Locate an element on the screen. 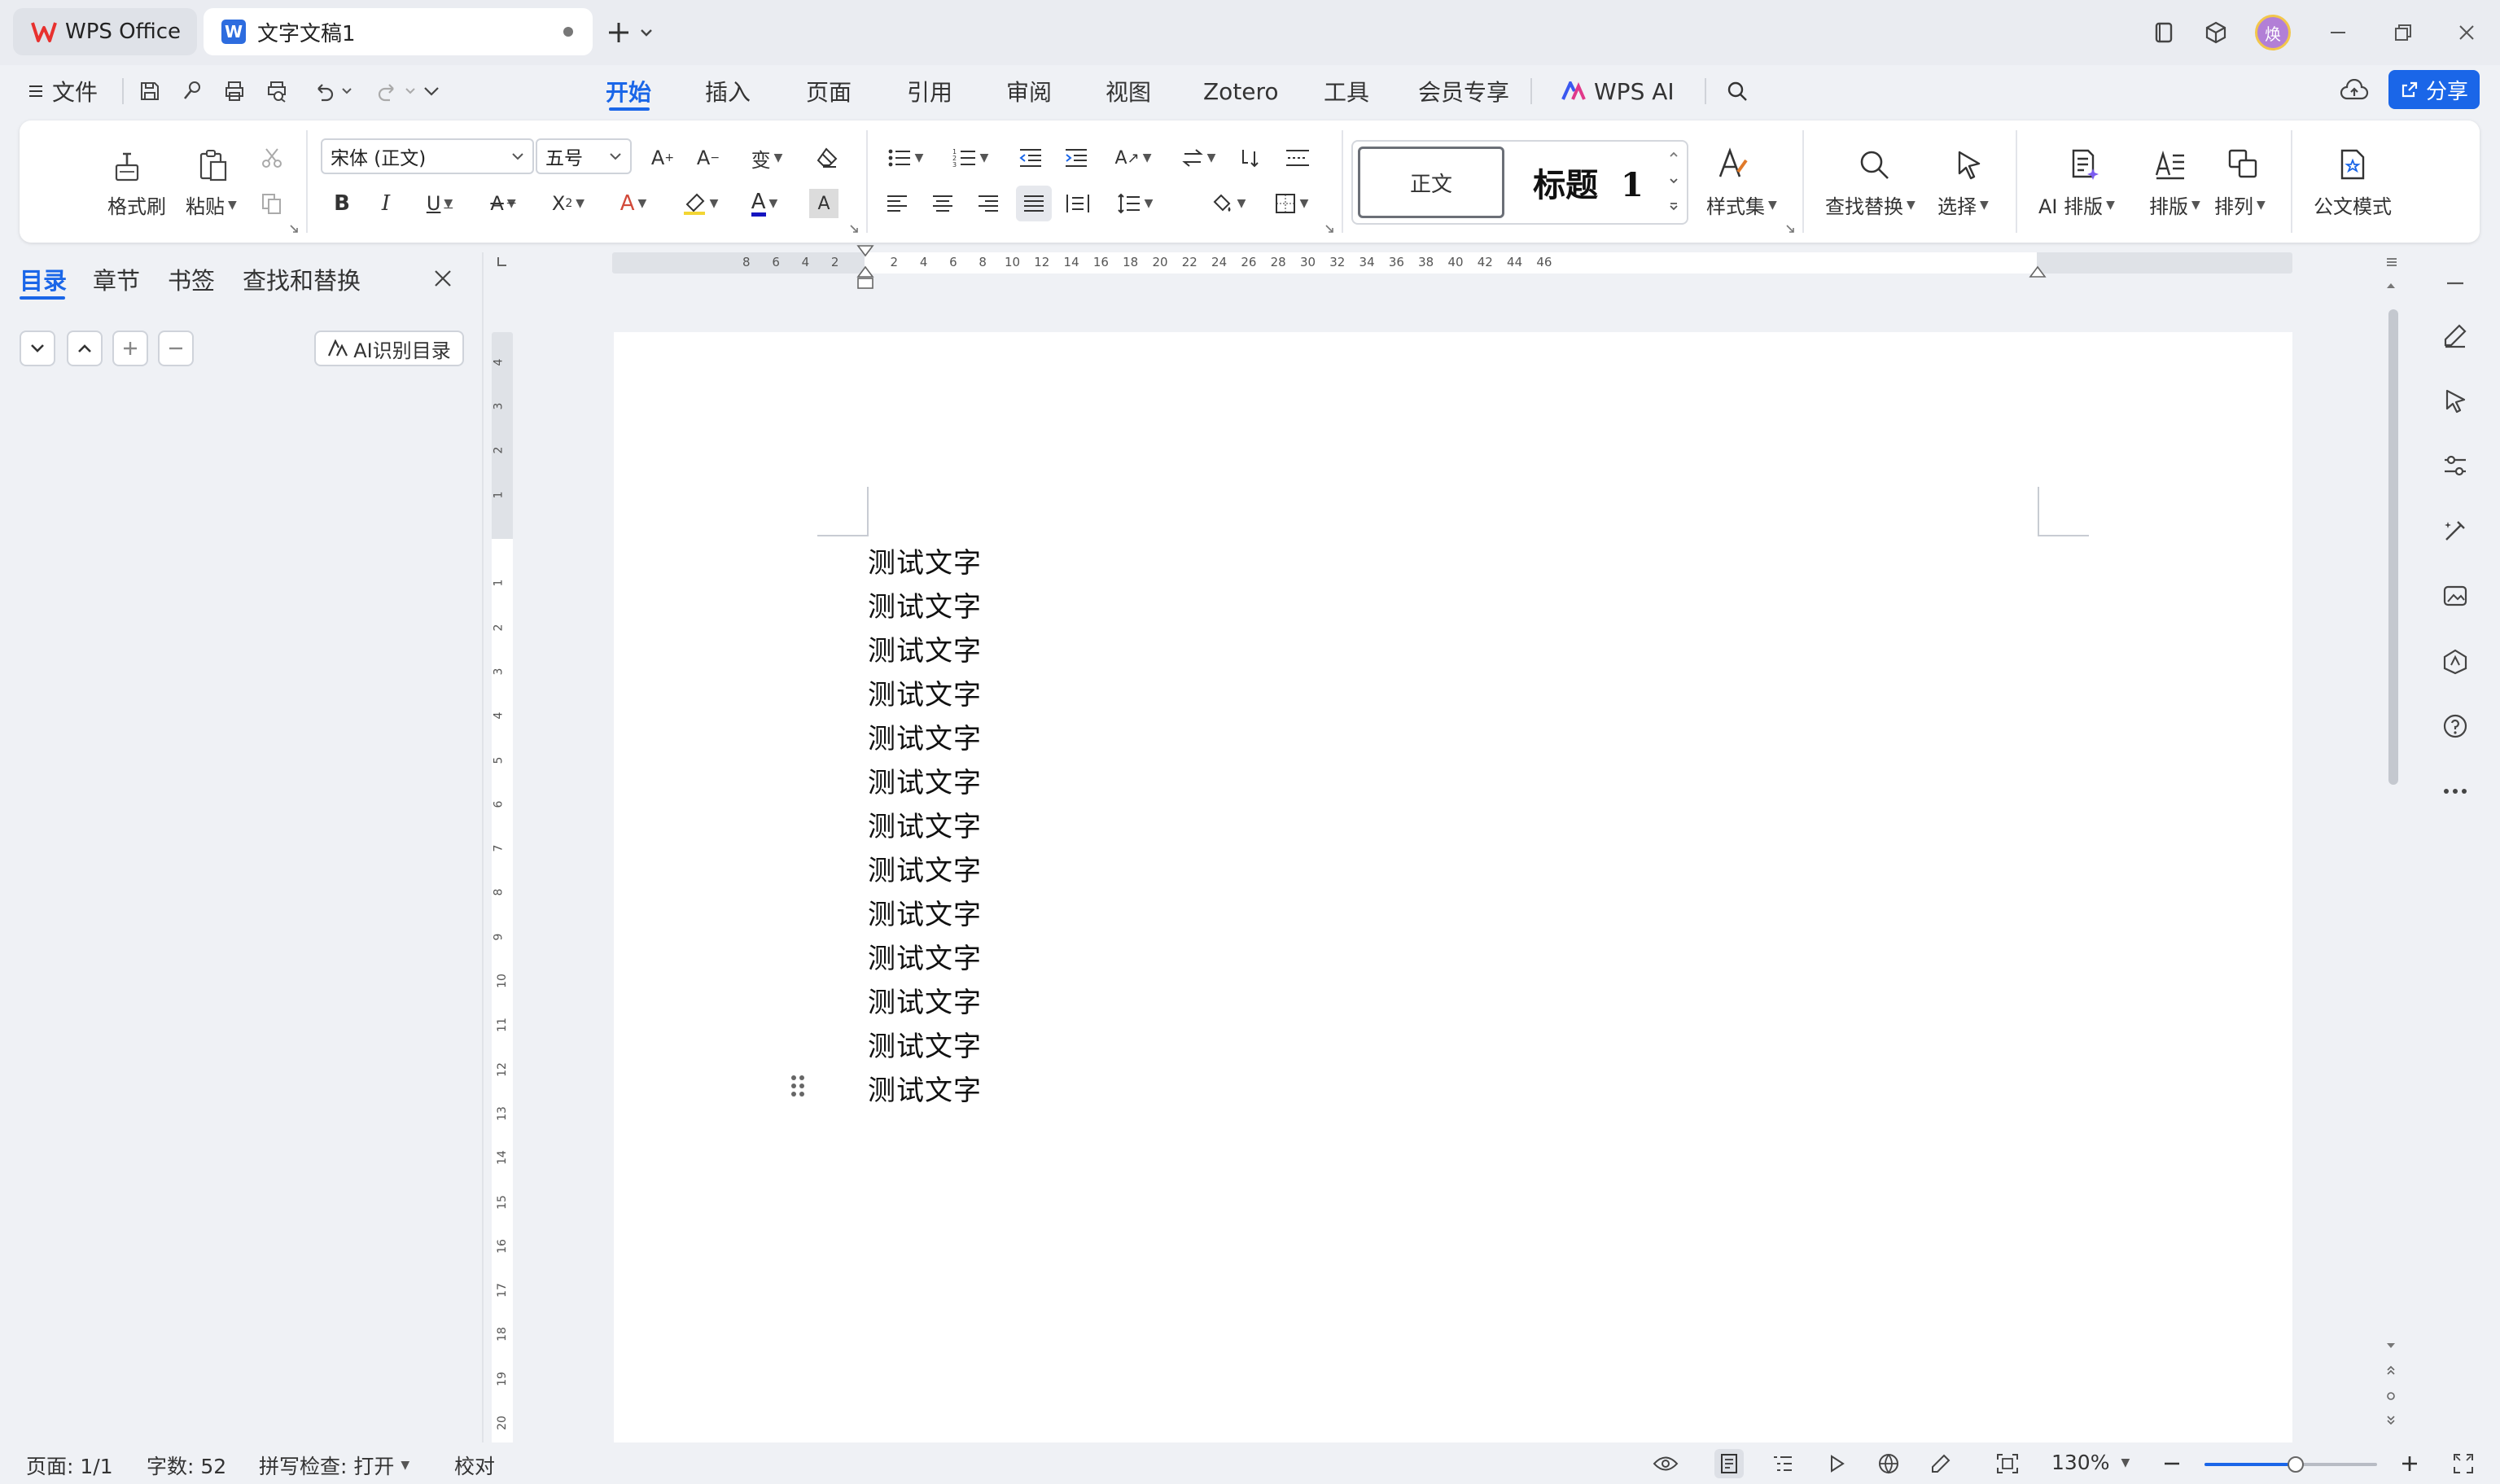  spell-check-label: 拼写检查: 打开 is located at coordinates (327, 1467).